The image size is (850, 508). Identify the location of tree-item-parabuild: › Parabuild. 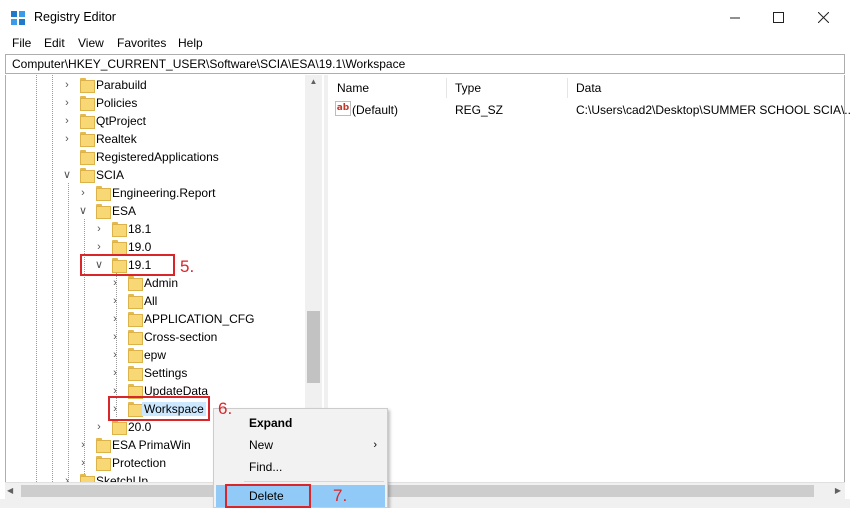
(156, 85).